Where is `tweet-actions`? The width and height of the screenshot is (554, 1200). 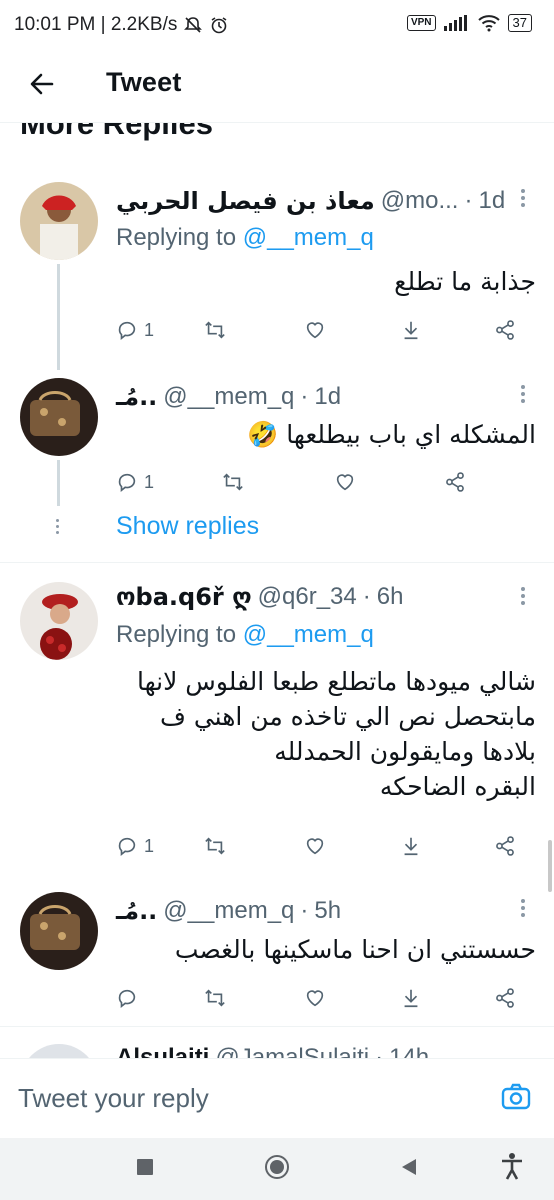 tweet-actions is located at coordinates (328, 998).